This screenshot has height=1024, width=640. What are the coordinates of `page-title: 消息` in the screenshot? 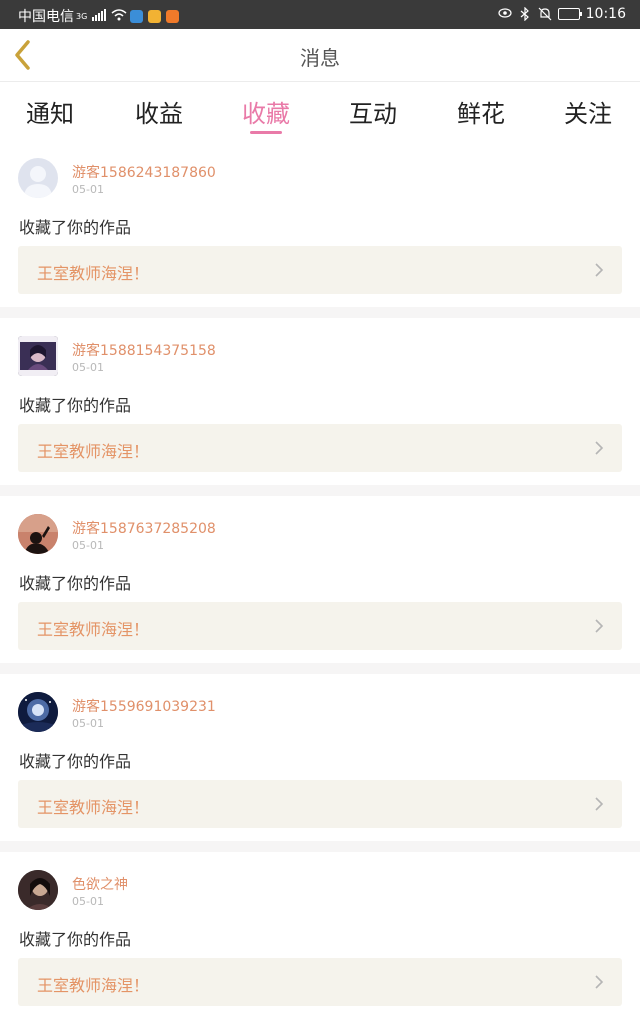 It's located at (320, 58).